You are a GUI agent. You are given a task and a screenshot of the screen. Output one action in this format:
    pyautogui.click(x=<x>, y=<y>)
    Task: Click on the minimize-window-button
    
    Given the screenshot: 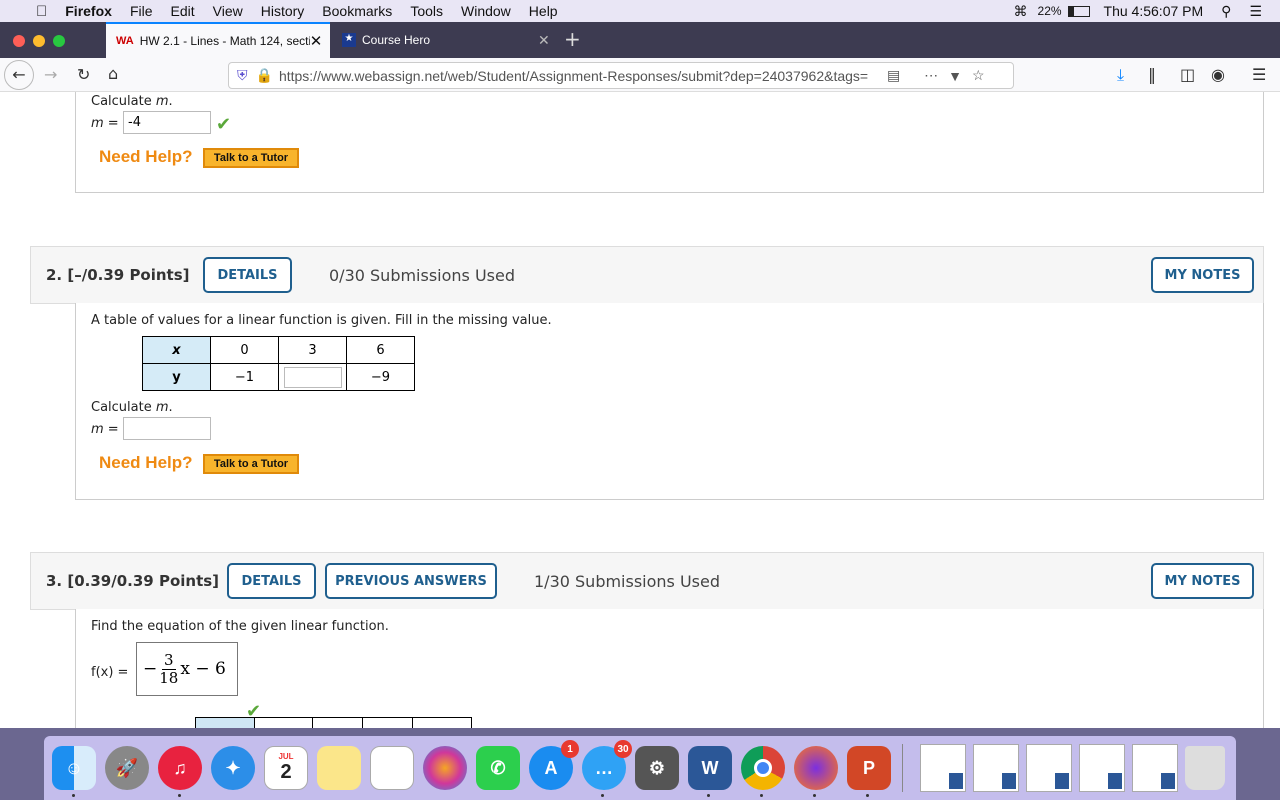 What is the action you would take?
    pyautogui.click(x=39, y=41)
    